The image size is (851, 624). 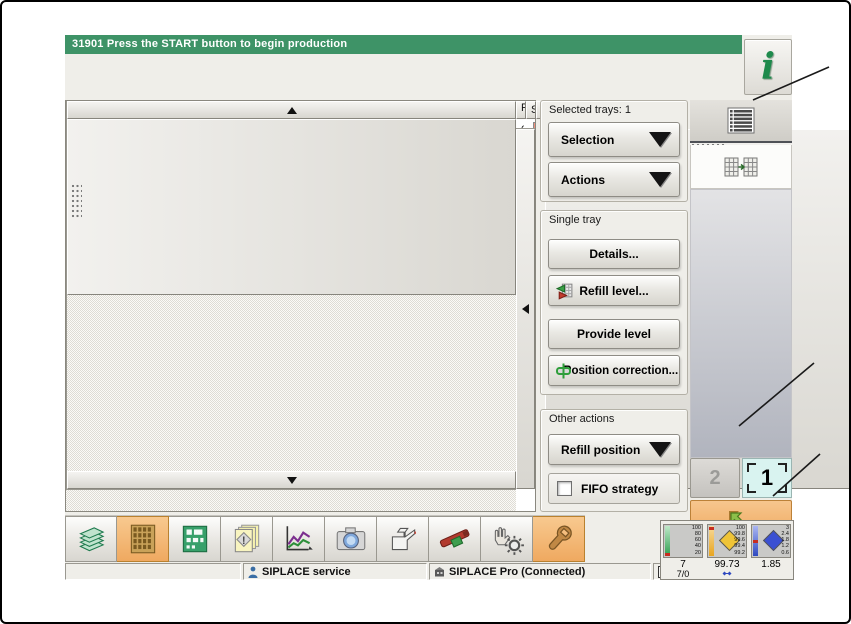 I want to click on list-view-icon, so click(x=741, y=120).